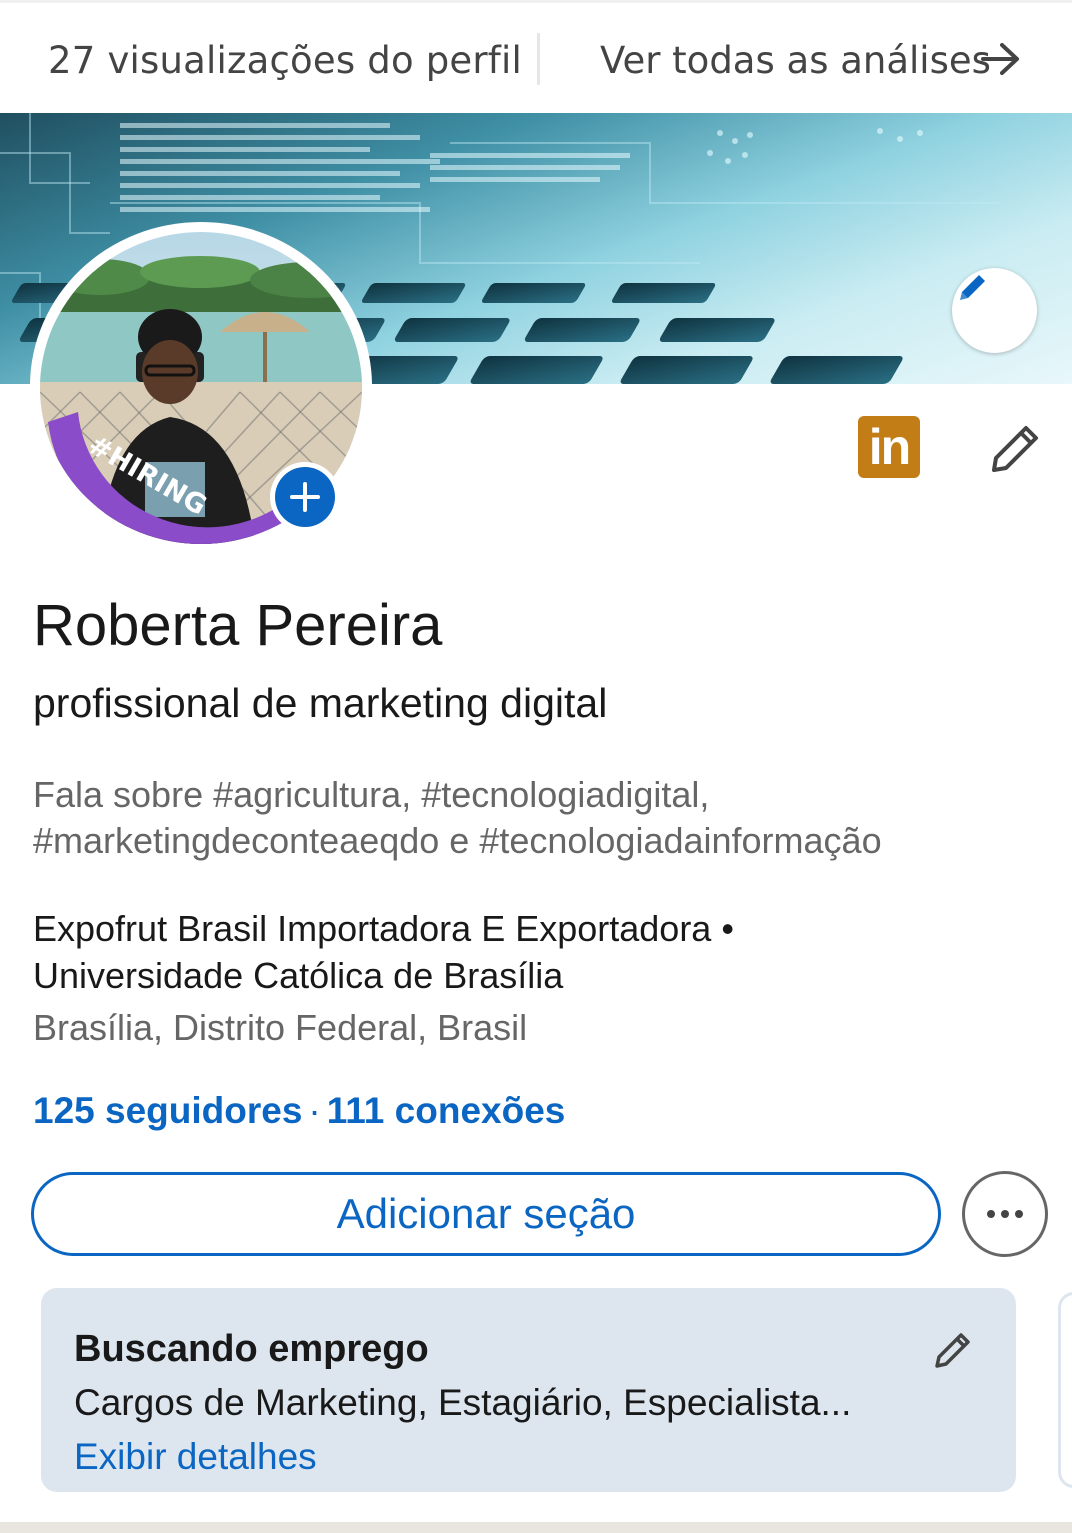  What do you see at coordinates (1001, 59) in the screenshot?
I see `arrow-right-icon` at bounding box center [1001, 59].